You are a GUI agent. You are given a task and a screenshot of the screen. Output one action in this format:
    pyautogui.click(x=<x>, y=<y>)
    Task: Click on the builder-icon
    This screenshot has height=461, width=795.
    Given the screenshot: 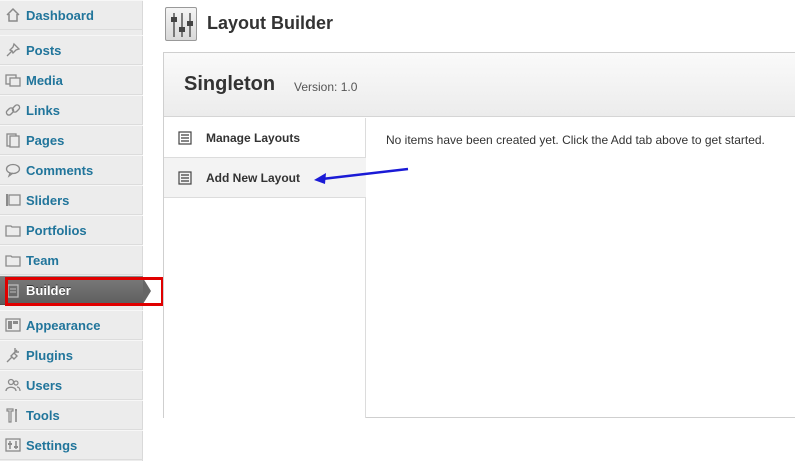 What is the action you would take?
    pyautogui.click(x=13, y=291)
    